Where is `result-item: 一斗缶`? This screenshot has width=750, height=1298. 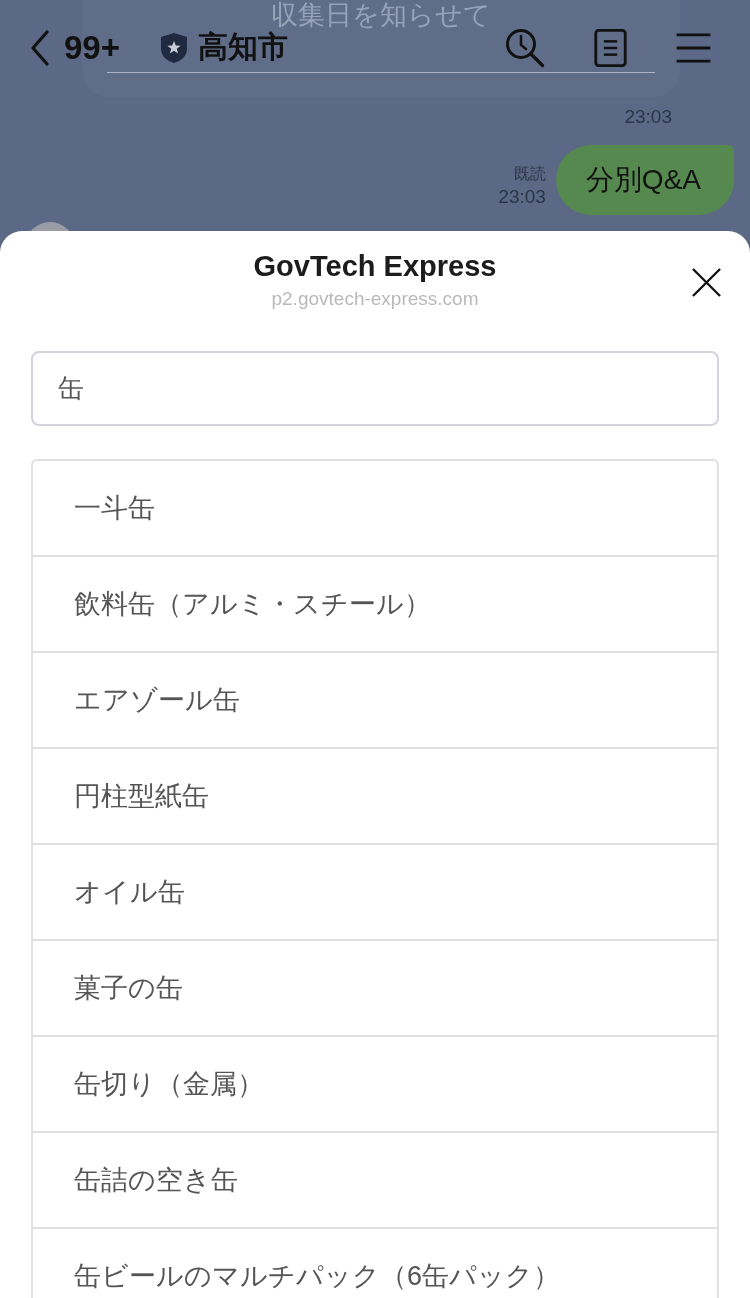 result-item: 一斗缶 is located at coordinates (375, 509).